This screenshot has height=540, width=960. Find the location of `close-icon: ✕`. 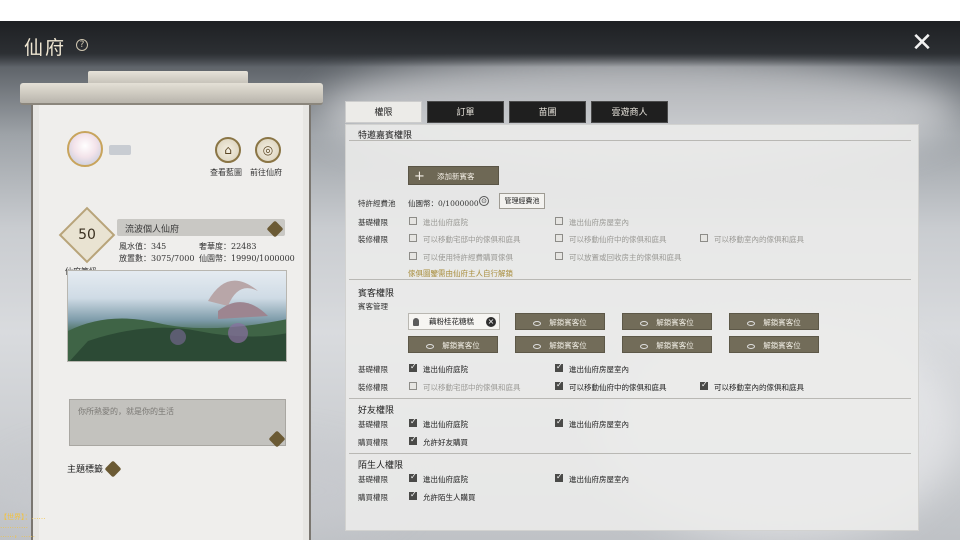

close-icon: ✕ is located at coordinates (922, 43).